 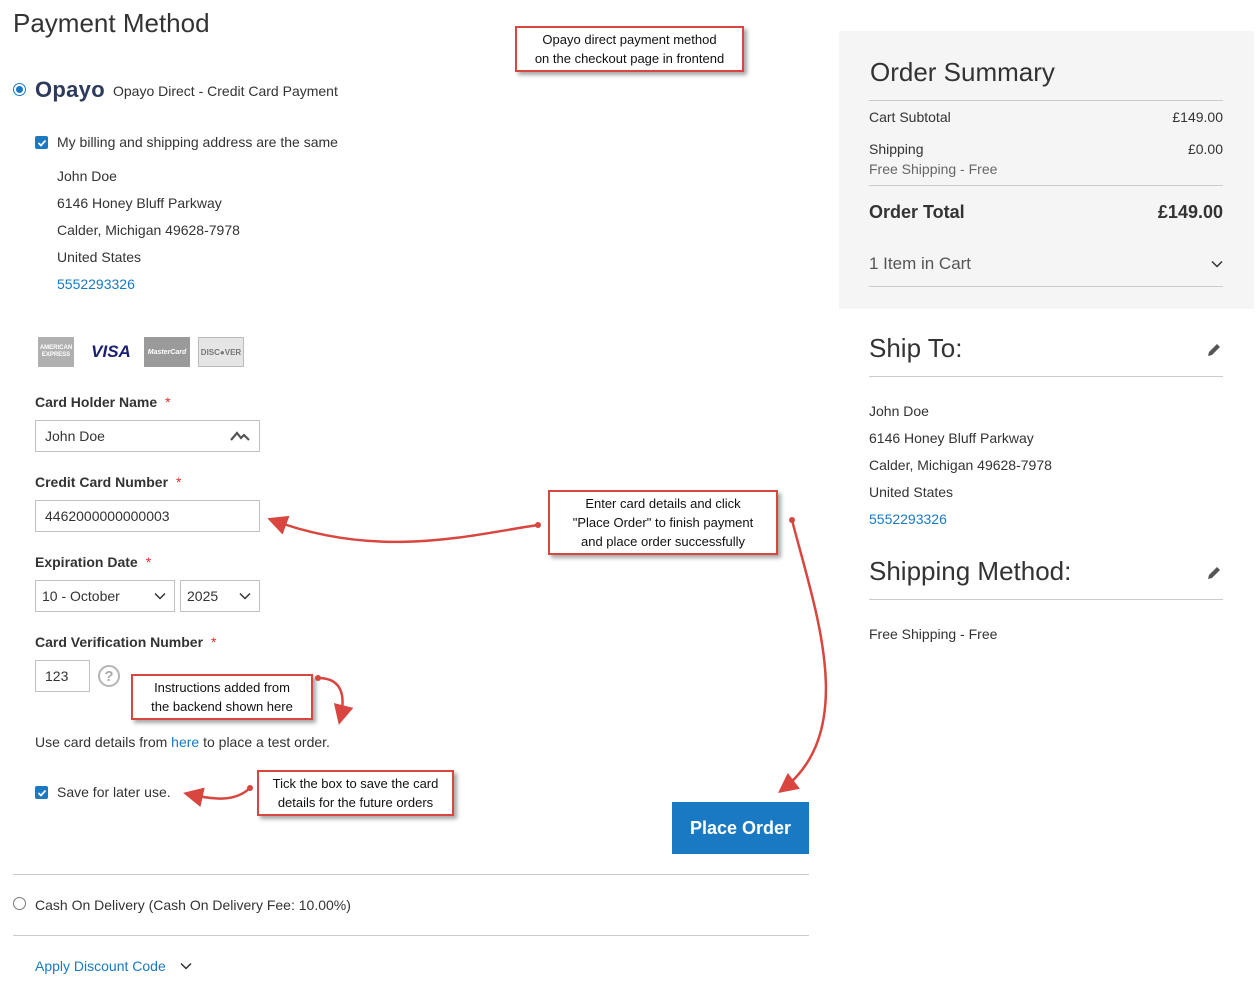 I want to click on order-total-value: £149.00, so click(x=1190, y=212).